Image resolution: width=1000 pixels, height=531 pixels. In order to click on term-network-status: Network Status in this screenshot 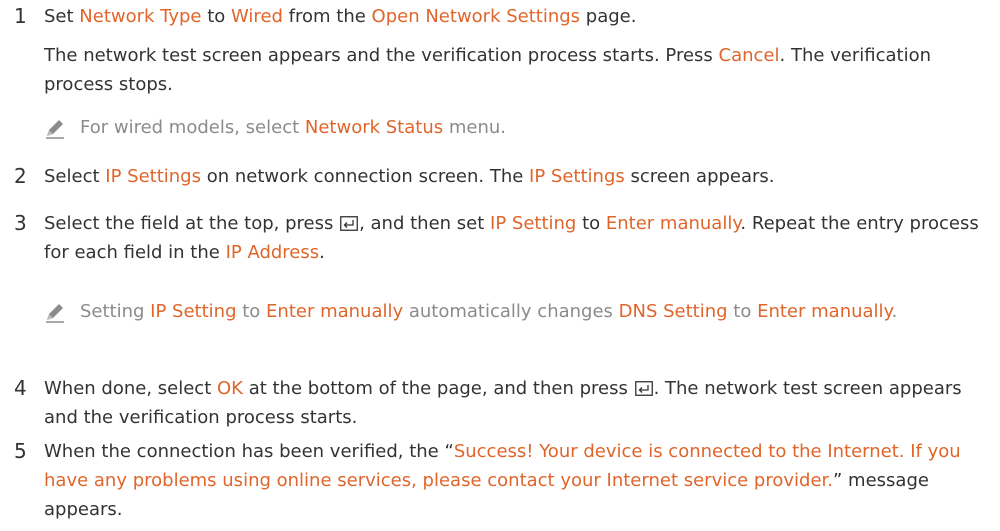, I will do `click(374, 127)`.